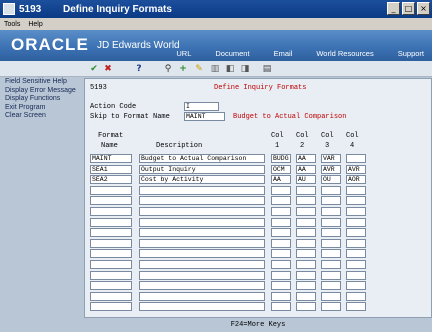 Image resolution: width=432 pixels, height=332 pixels. What do you see at coordinates (230, 69) in the screenshot?
I see `previous-icon: ◧` at bounding box center [230, 69].